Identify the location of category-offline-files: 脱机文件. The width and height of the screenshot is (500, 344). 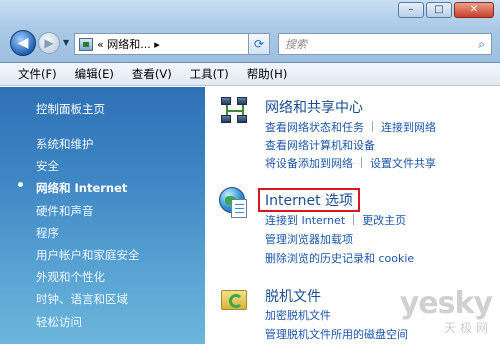
(293, 296).